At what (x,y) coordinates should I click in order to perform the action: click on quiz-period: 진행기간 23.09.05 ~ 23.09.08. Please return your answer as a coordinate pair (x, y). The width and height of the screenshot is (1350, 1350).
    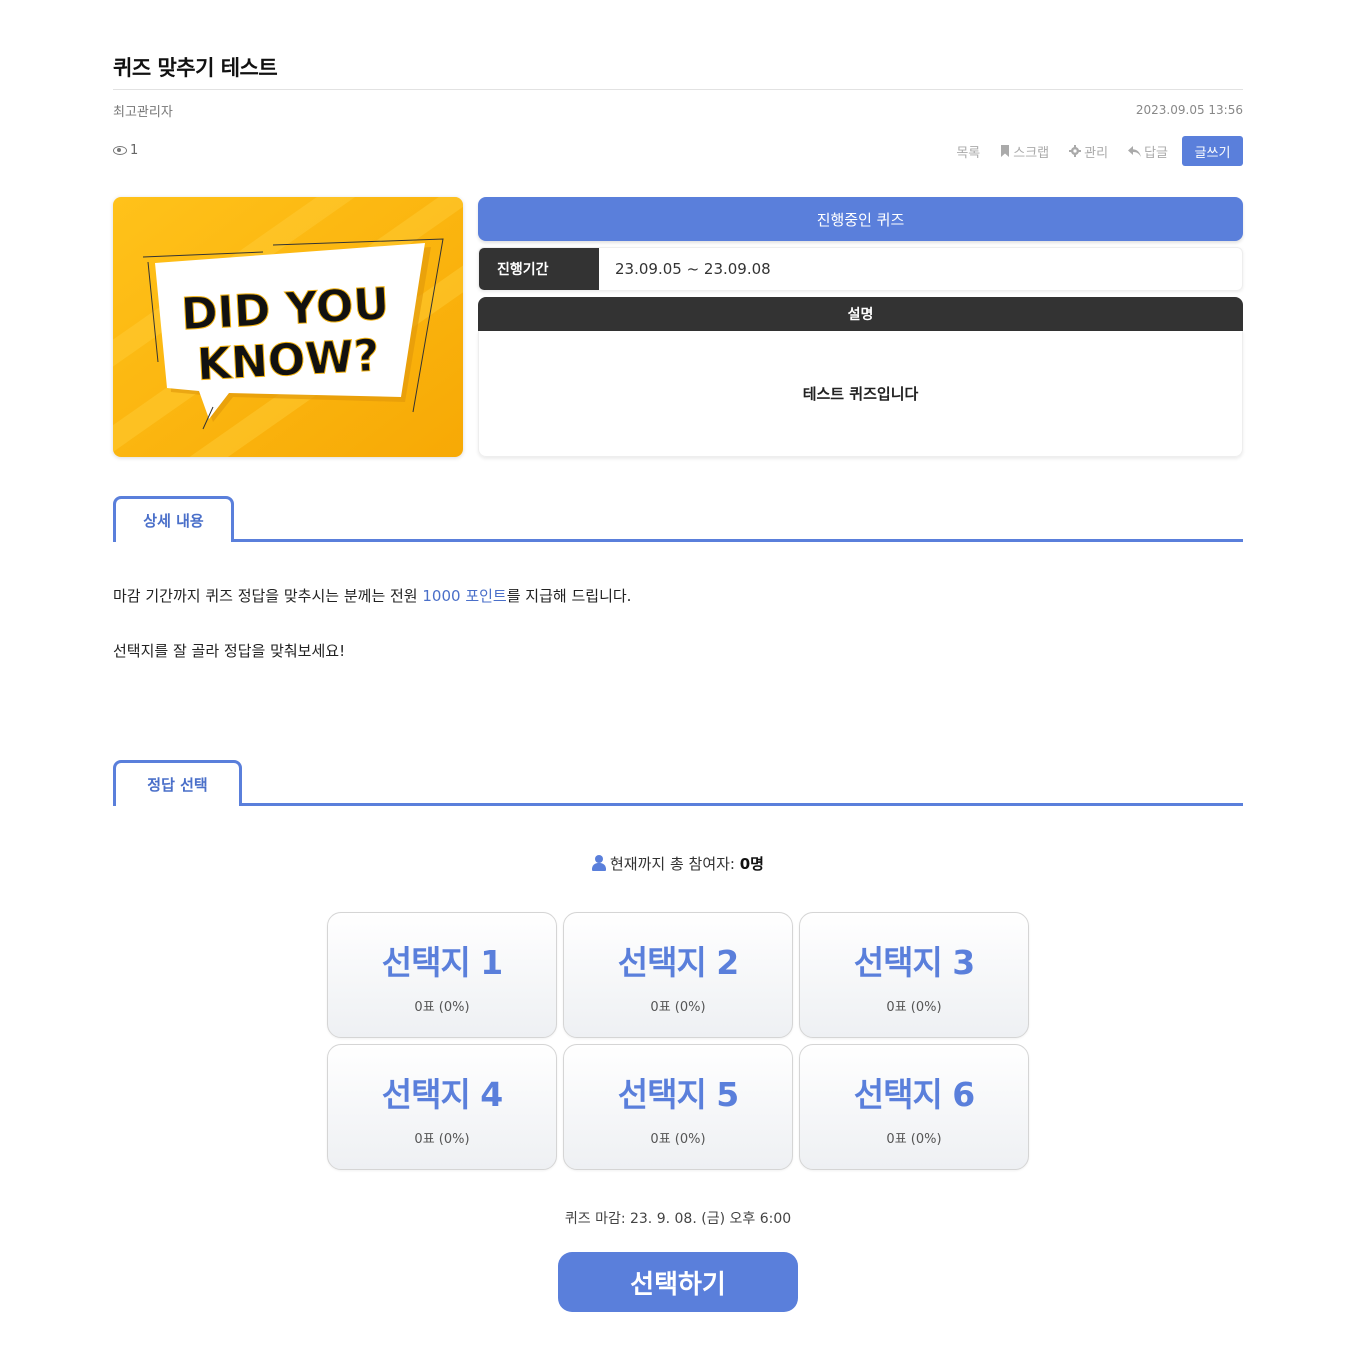
    Looking at the image, I should click on (860, 269).